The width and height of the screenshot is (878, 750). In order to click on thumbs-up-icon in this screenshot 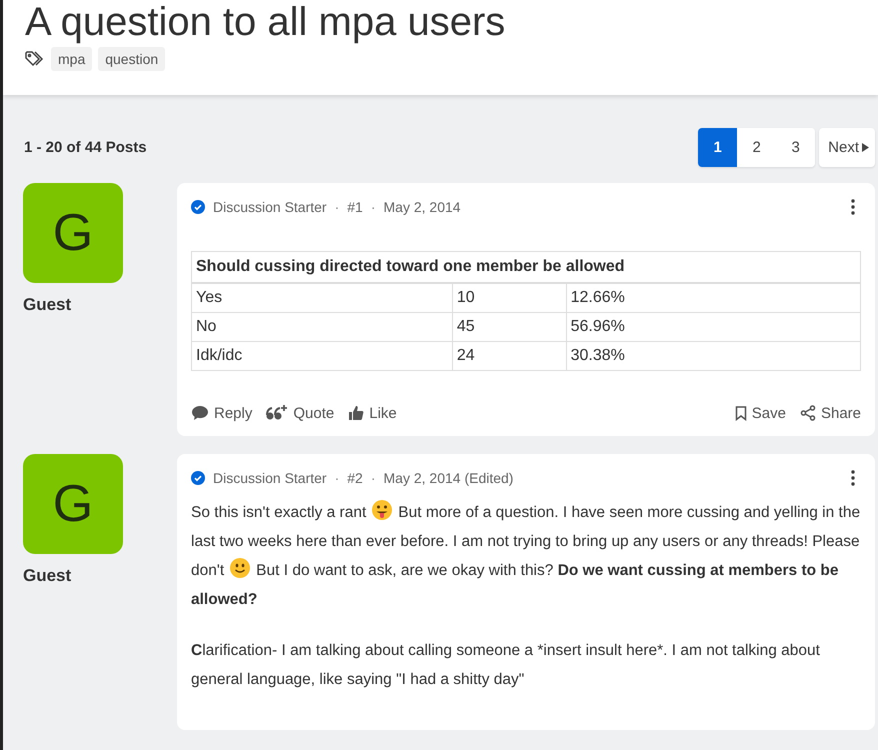, I will do `click(356, 413)`.